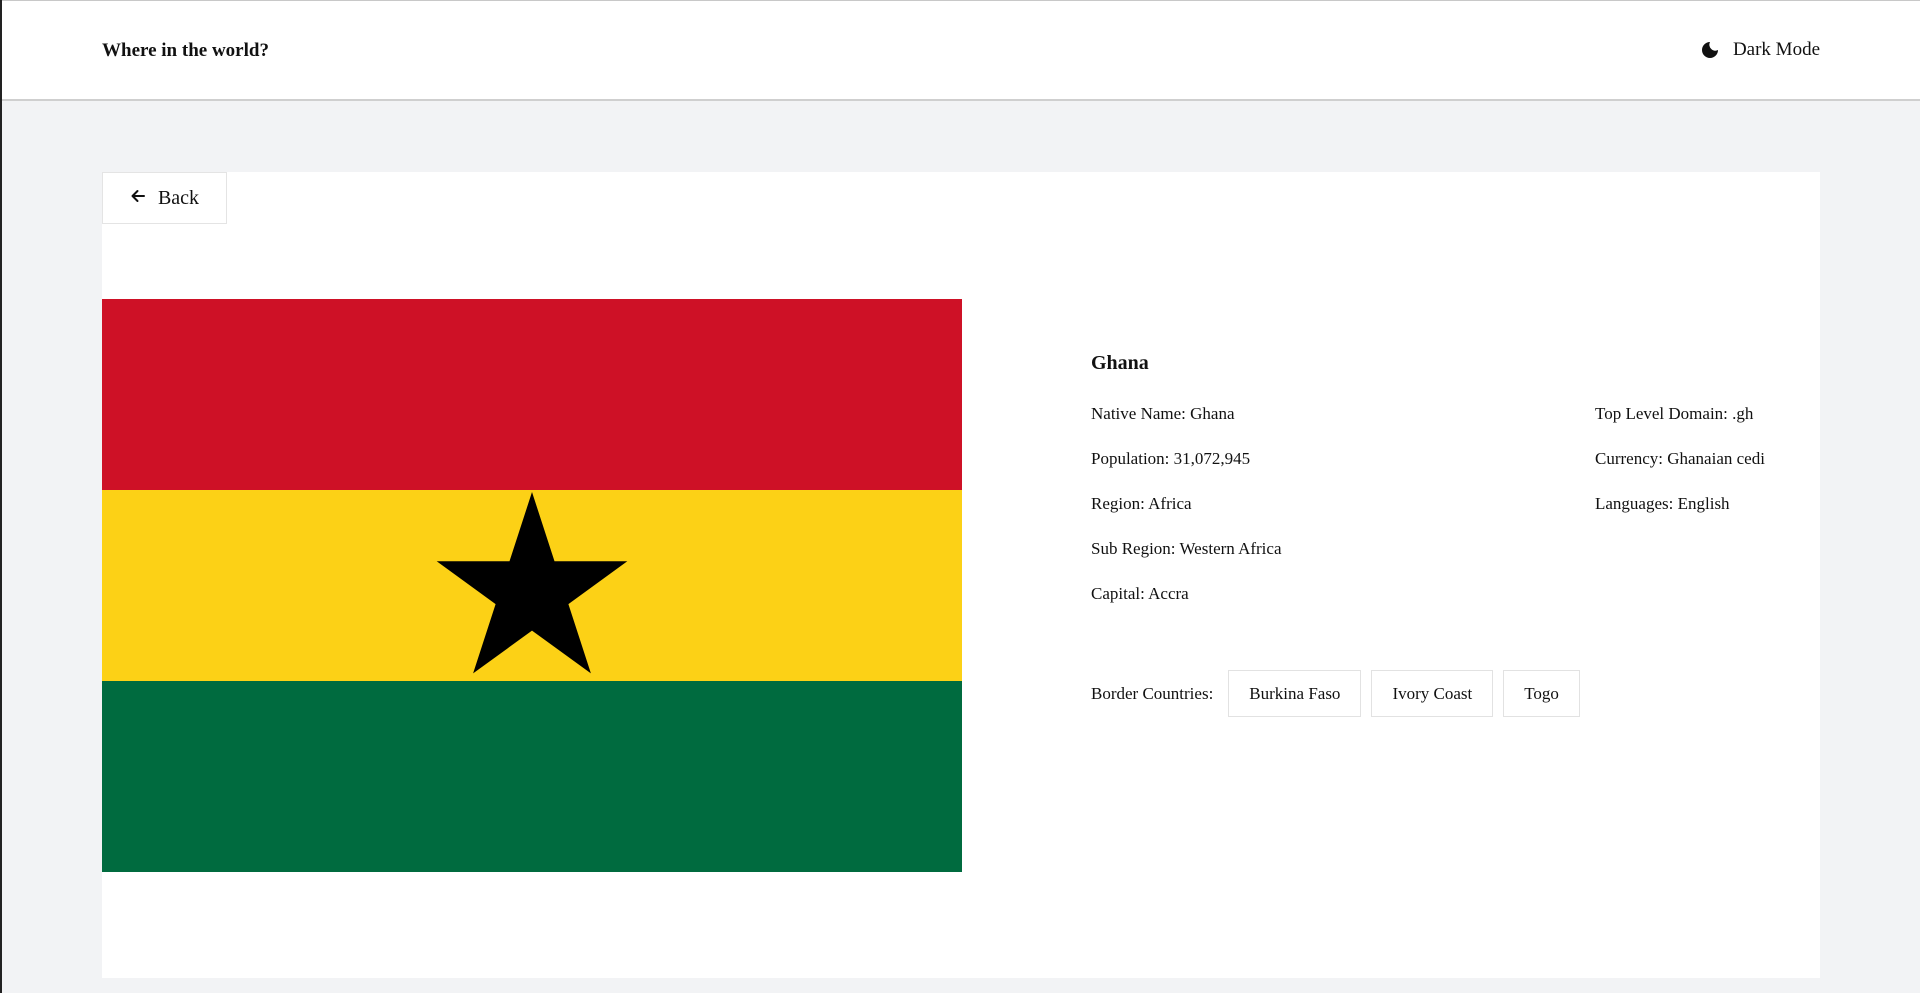 The width and height of the screenshot is (1920, 993). I want to click on arrow-left-icon, so click(138, 198).